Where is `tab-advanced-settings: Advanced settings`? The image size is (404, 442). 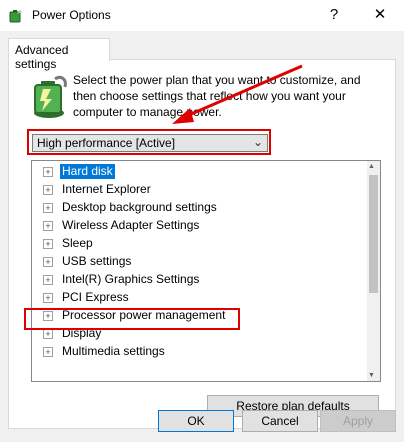
tab-advanced-settings: Advanced settings is located at coordinates (59, 54).